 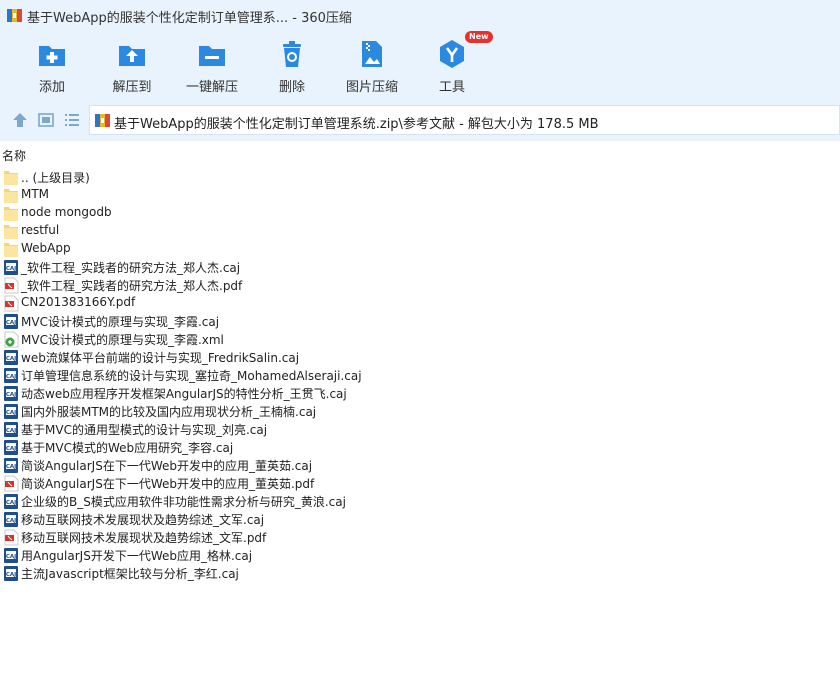 I want to click on file-name: 简谈AngularJS在下一代Web开发中的应用_董英茹.caj, so click(x=167, y=466).